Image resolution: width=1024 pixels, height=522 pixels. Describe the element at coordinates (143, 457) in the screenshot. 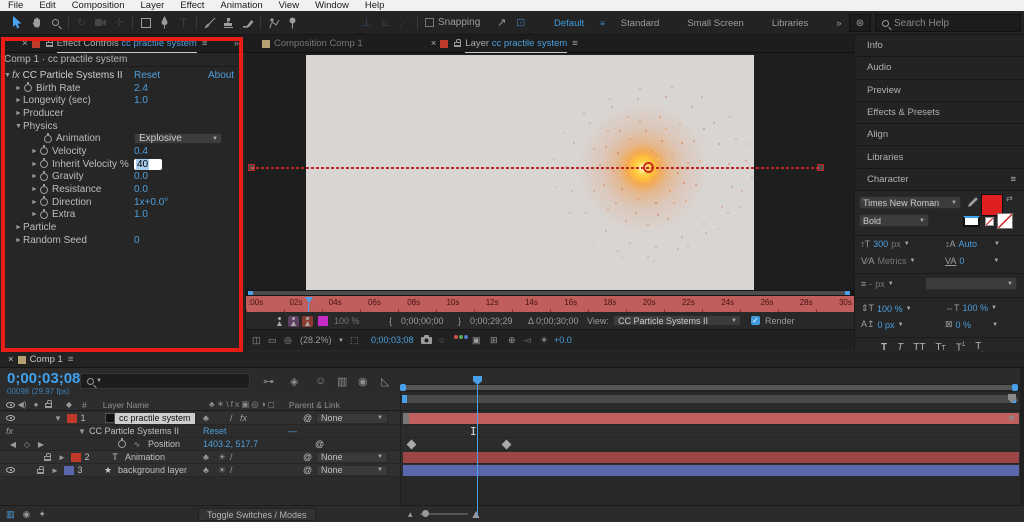

I see `layer-name: Animation` at that location.